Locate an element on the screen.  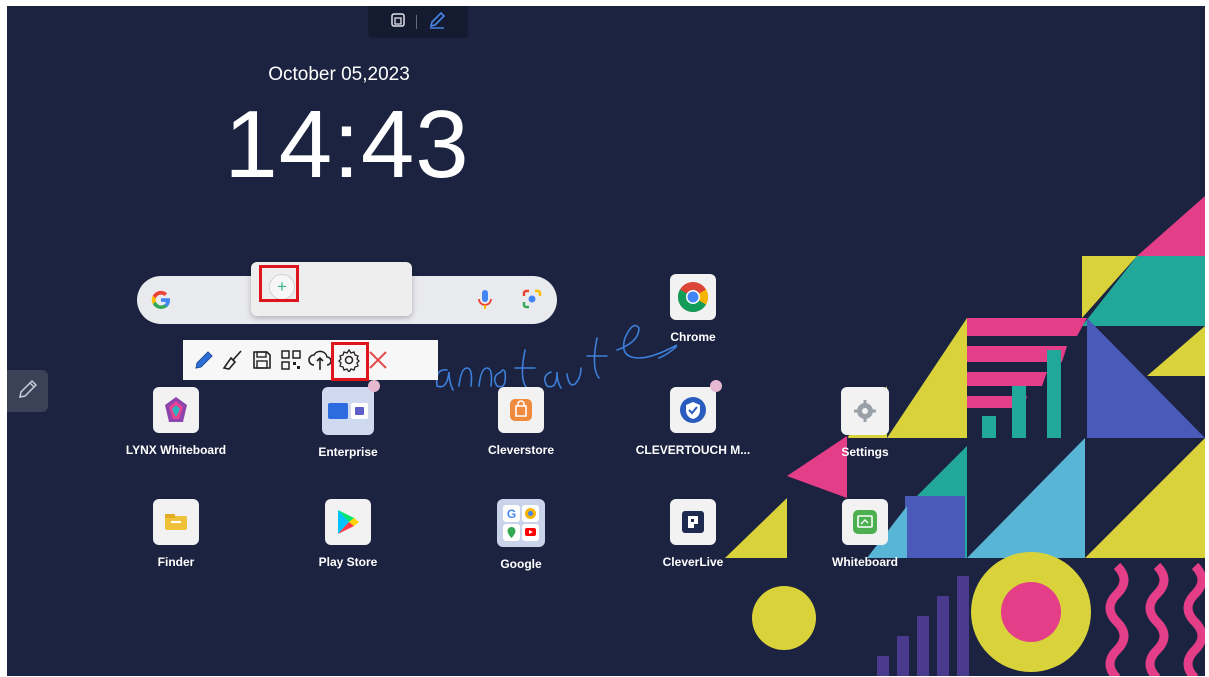
app-label: Whiteboard is located at coordinates (865, 562).